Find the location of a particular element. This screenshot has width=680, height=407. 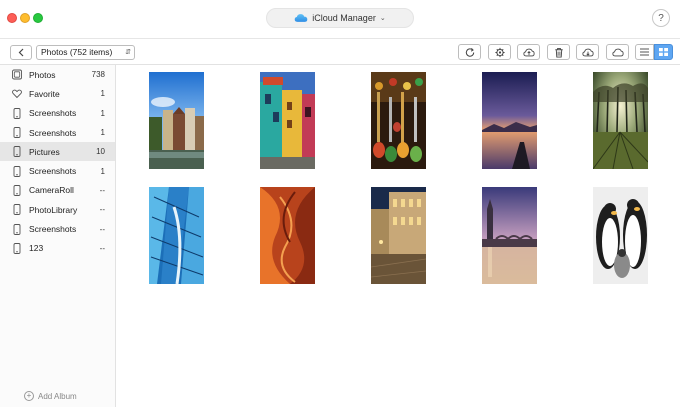

settings-button is located at coordinates (499, 52).